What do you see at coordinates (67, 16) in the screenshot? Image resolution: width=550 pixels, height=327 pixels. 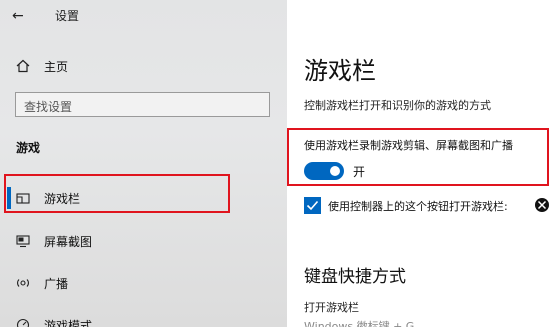 I see `app-title: 设置` at bounding box center [67, 16].